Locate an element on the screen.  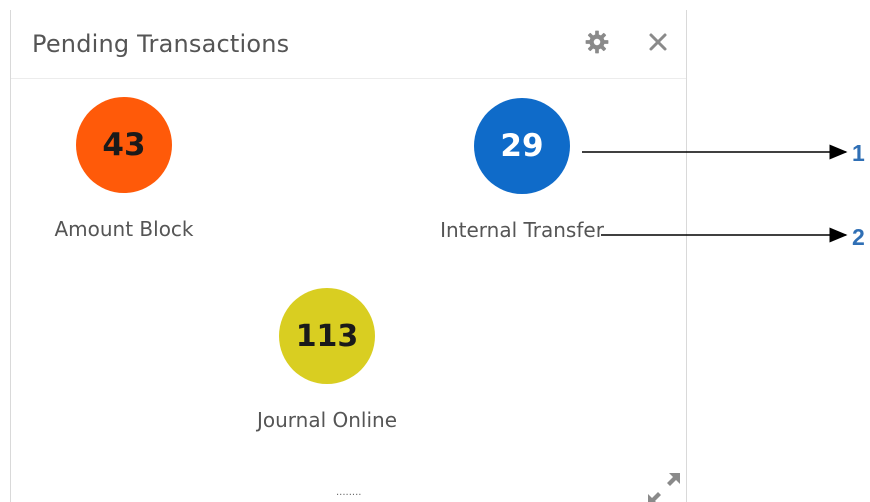
tile-internal-transfer: 29 Internal Transfer is located at coordinates (522, 170).